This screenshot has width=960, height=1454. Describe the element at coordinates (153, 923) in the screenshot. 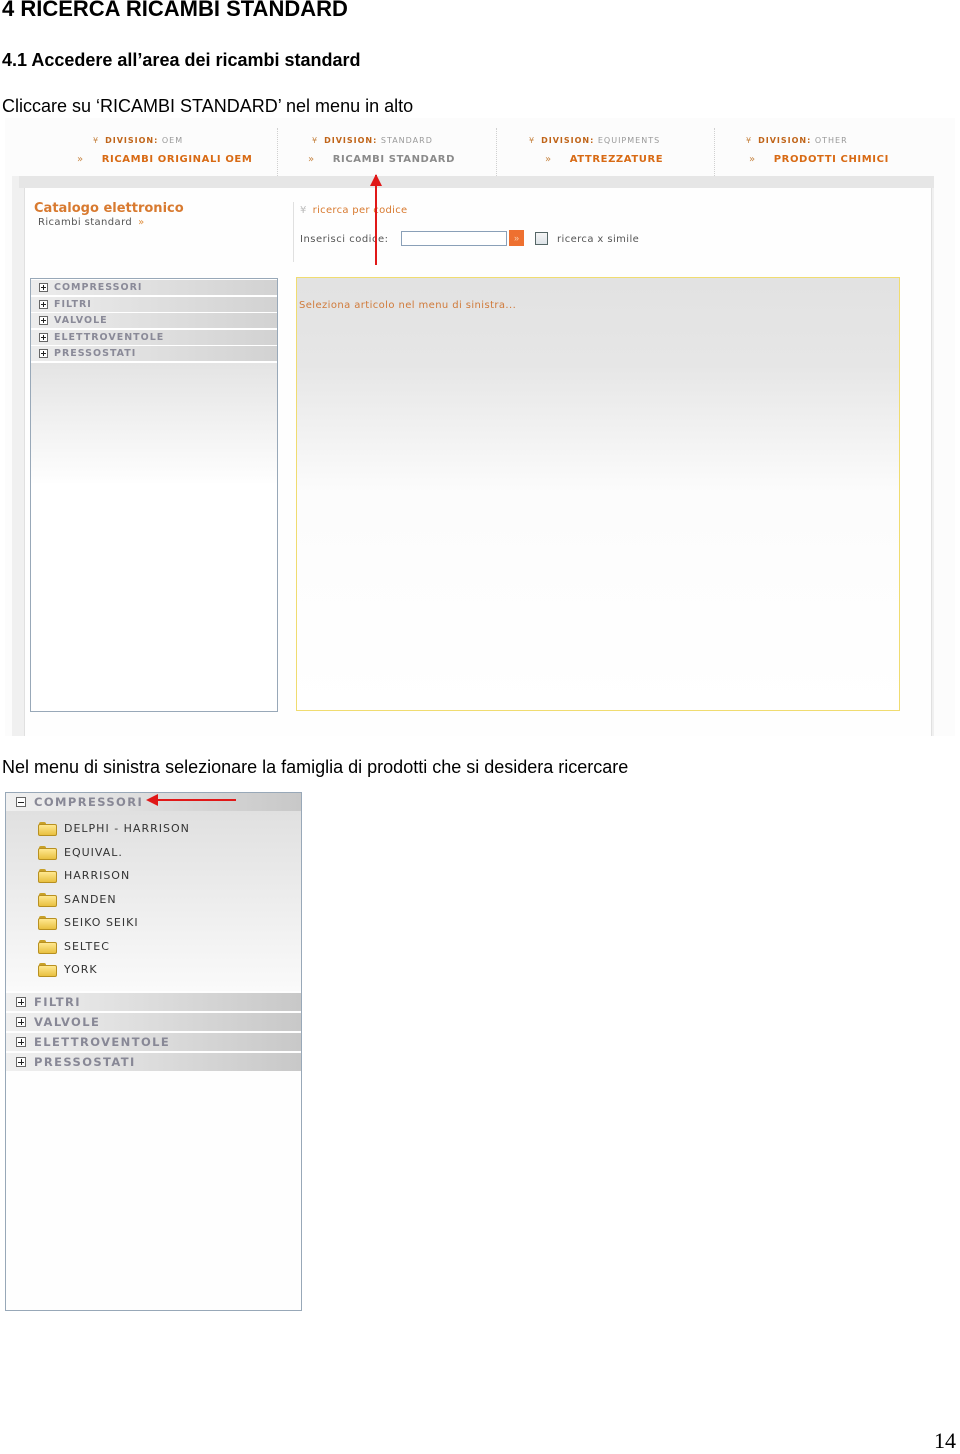

I see `subitem-seiko-seiki: SEIKO SEIKI` at that location.